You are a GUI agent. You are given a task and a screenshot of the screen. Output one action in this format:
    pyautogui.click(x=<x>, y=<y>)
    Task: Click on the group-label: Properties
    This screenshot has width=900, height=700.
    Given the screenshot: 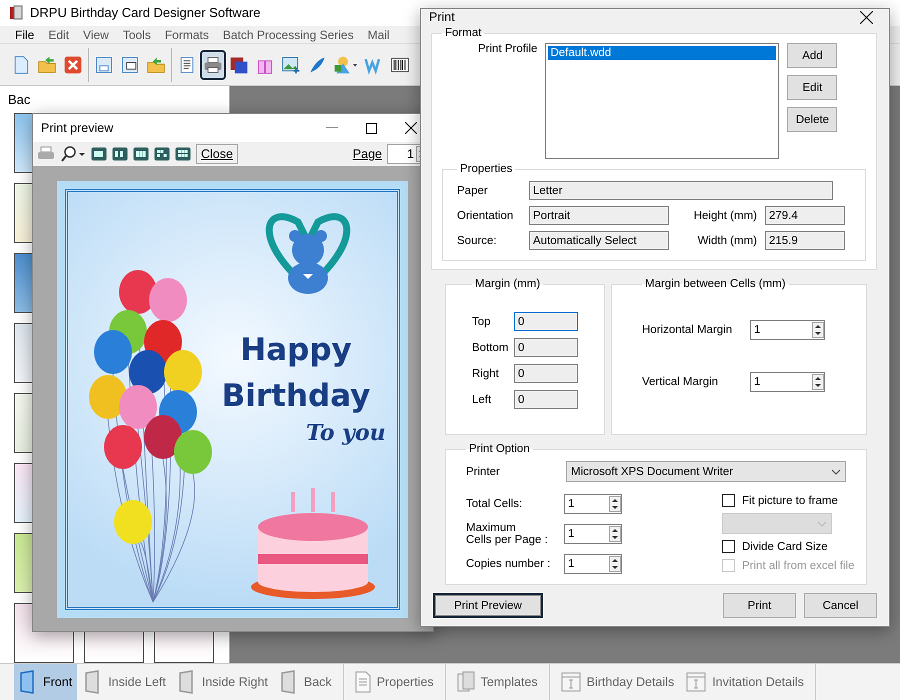 What is the action you would take?
    pyautogui.click(x=486, y=169)
    